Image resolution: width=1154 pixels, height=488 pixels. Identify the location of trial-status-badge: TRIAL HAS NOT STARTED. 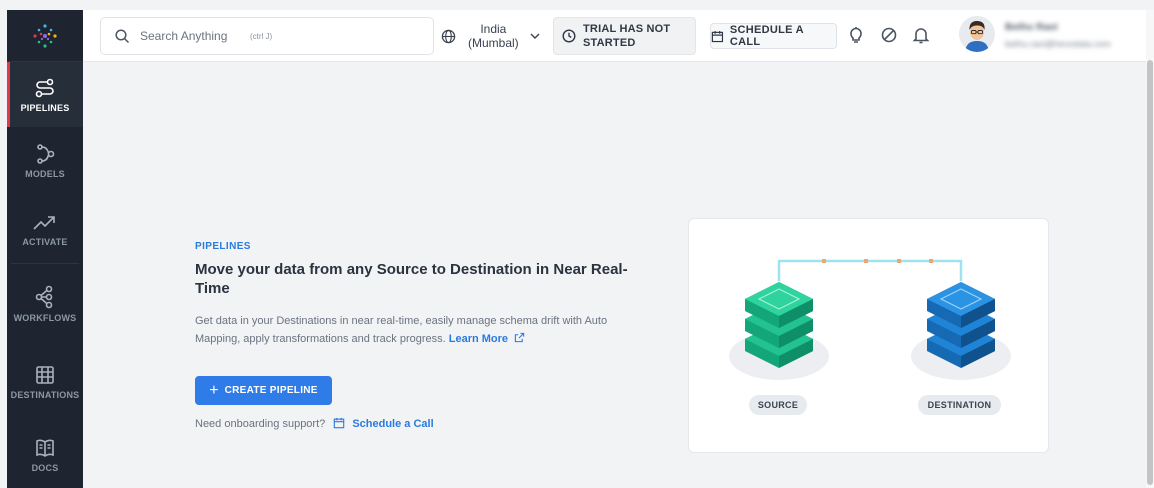
(624, 36).